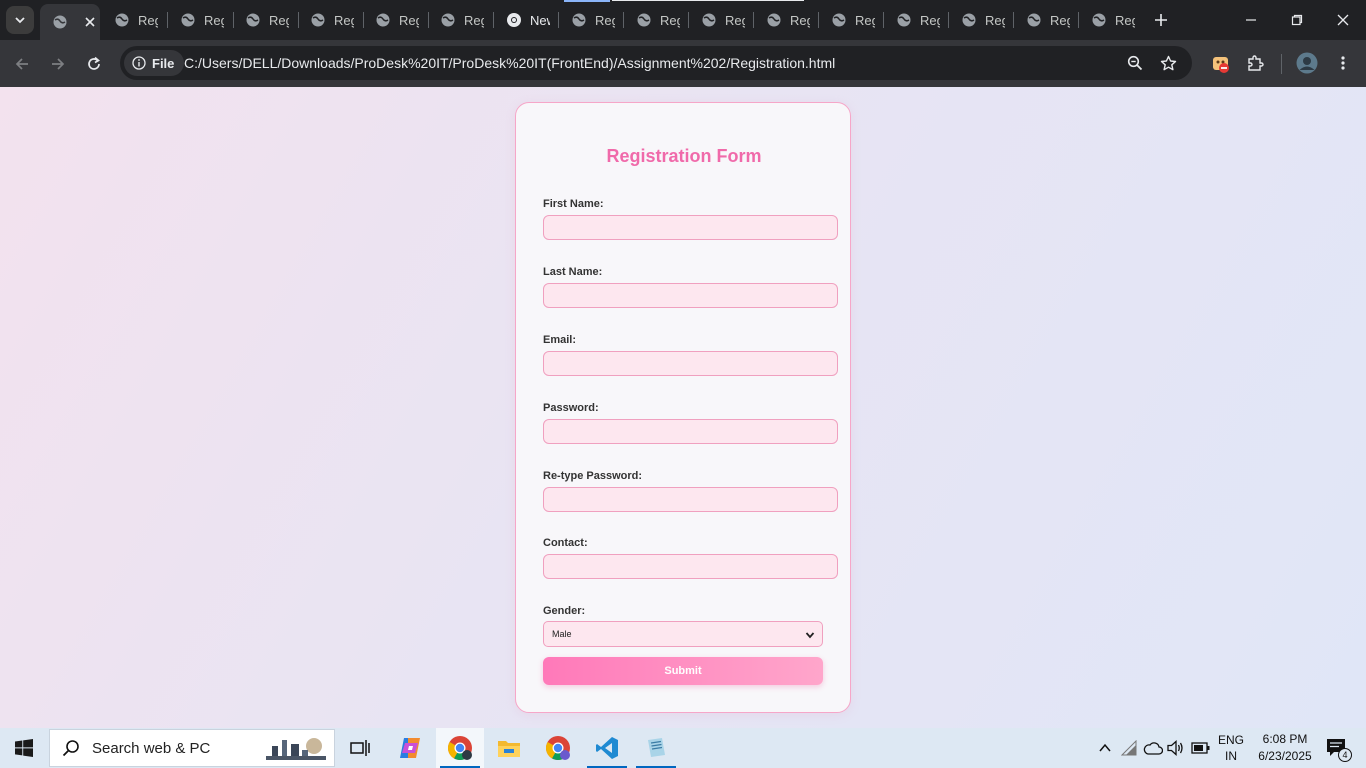  What do you see at coordinates (192, 748) in the screenshot?
I see `taskbar-search-box: Search web & PC` at bounding box center [192, 748].